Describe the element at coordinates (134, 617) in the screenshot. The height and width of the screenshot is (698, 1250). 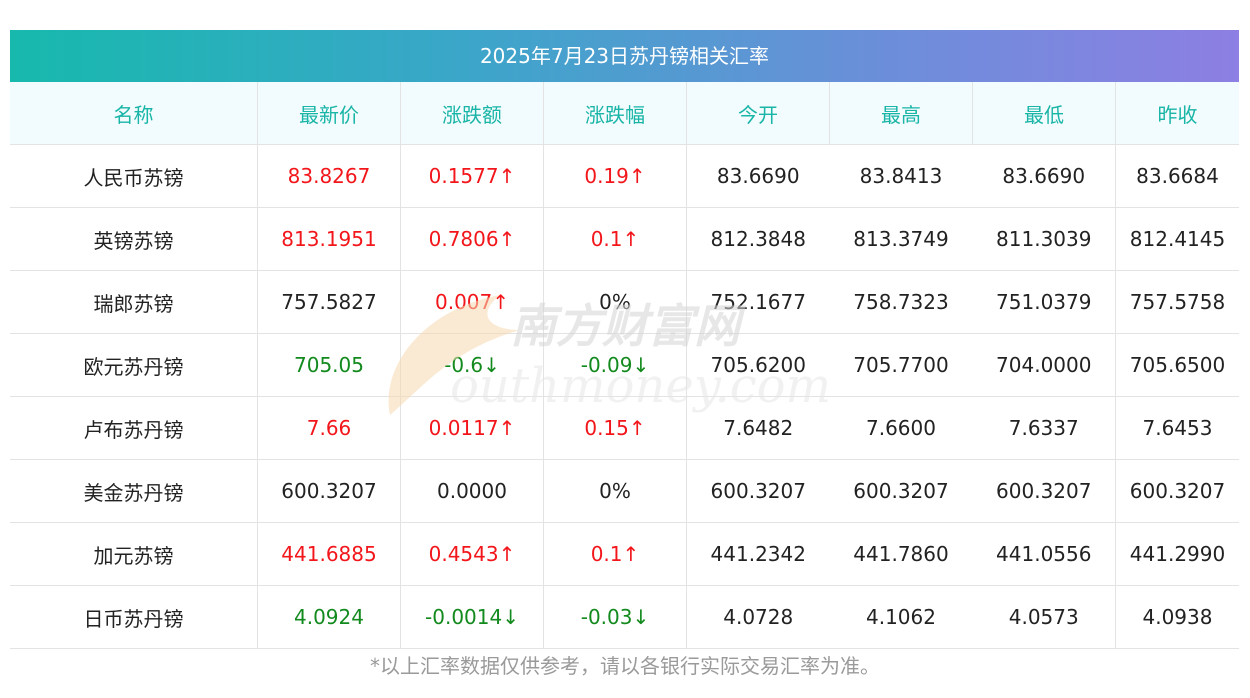
I see `cell-name: 日币苏丹镑` at that location.